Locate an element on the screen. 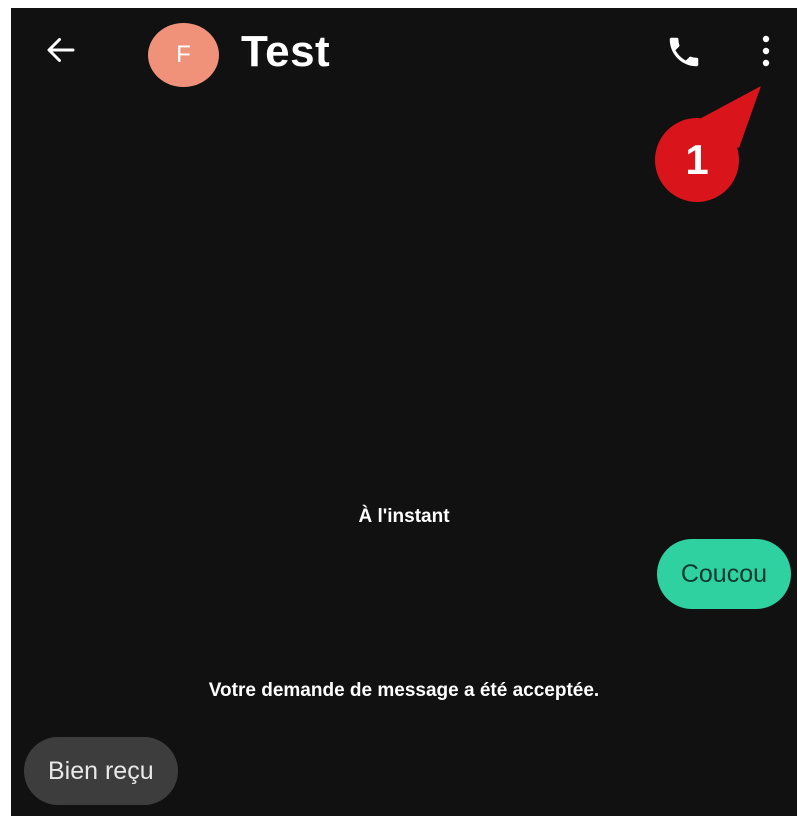 The width and height of the screenshot is (799, 816). callout-number: 1 is located at coordinates (696, 159).